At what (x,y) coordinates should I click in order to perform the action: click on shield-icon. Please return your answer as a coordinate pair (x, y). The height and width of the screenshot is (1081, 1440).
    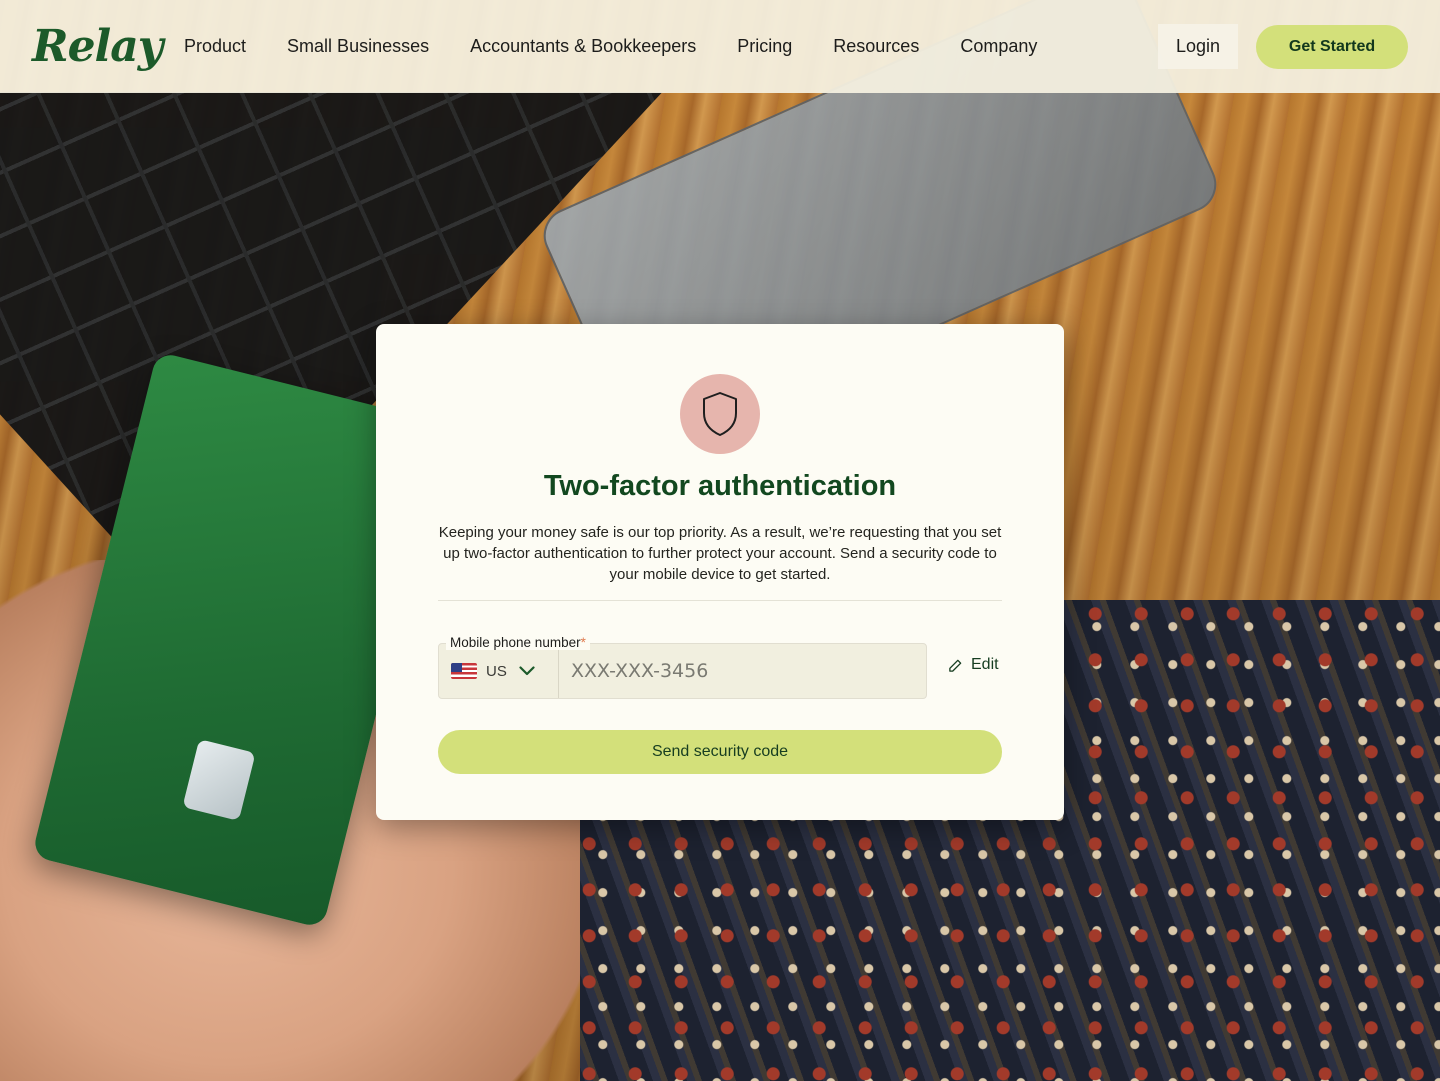
    Looking at the image, I should click on (720, 414).